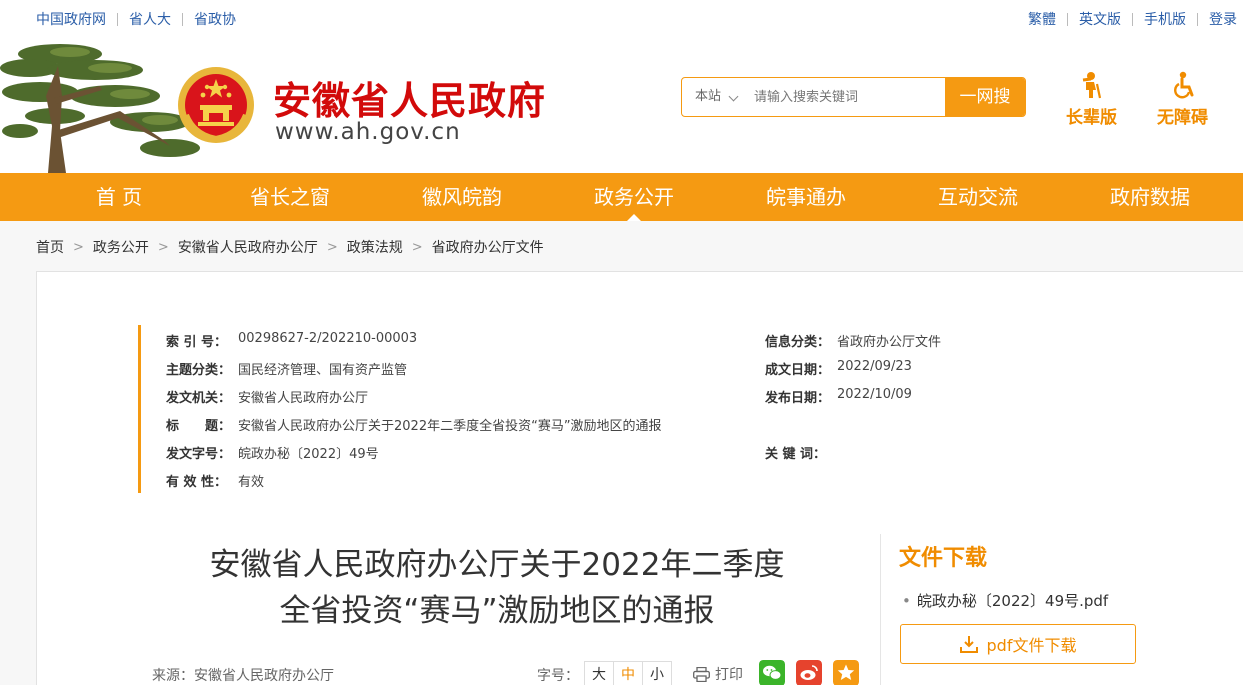 This screenshot has width=1243, height=685. I want to click on document-title-line: 安徽省人民政府办公厅关于2022年二季度, so click(497, 565).